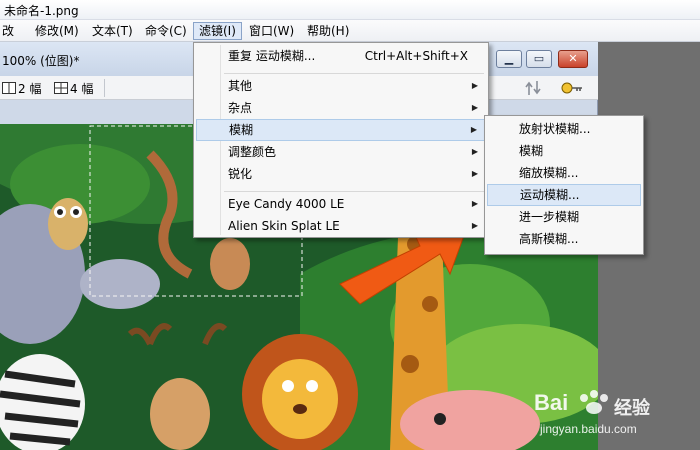  I want to click on filter-blur-label: 模糊, so click(241, 130).